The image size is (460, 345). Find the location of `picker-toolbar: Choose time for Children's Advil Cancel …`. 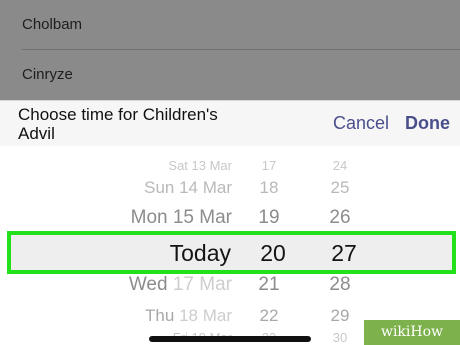

picker-toolbar: Choose time for Children's Advil Cancel … is located at coordinates (230, 123).